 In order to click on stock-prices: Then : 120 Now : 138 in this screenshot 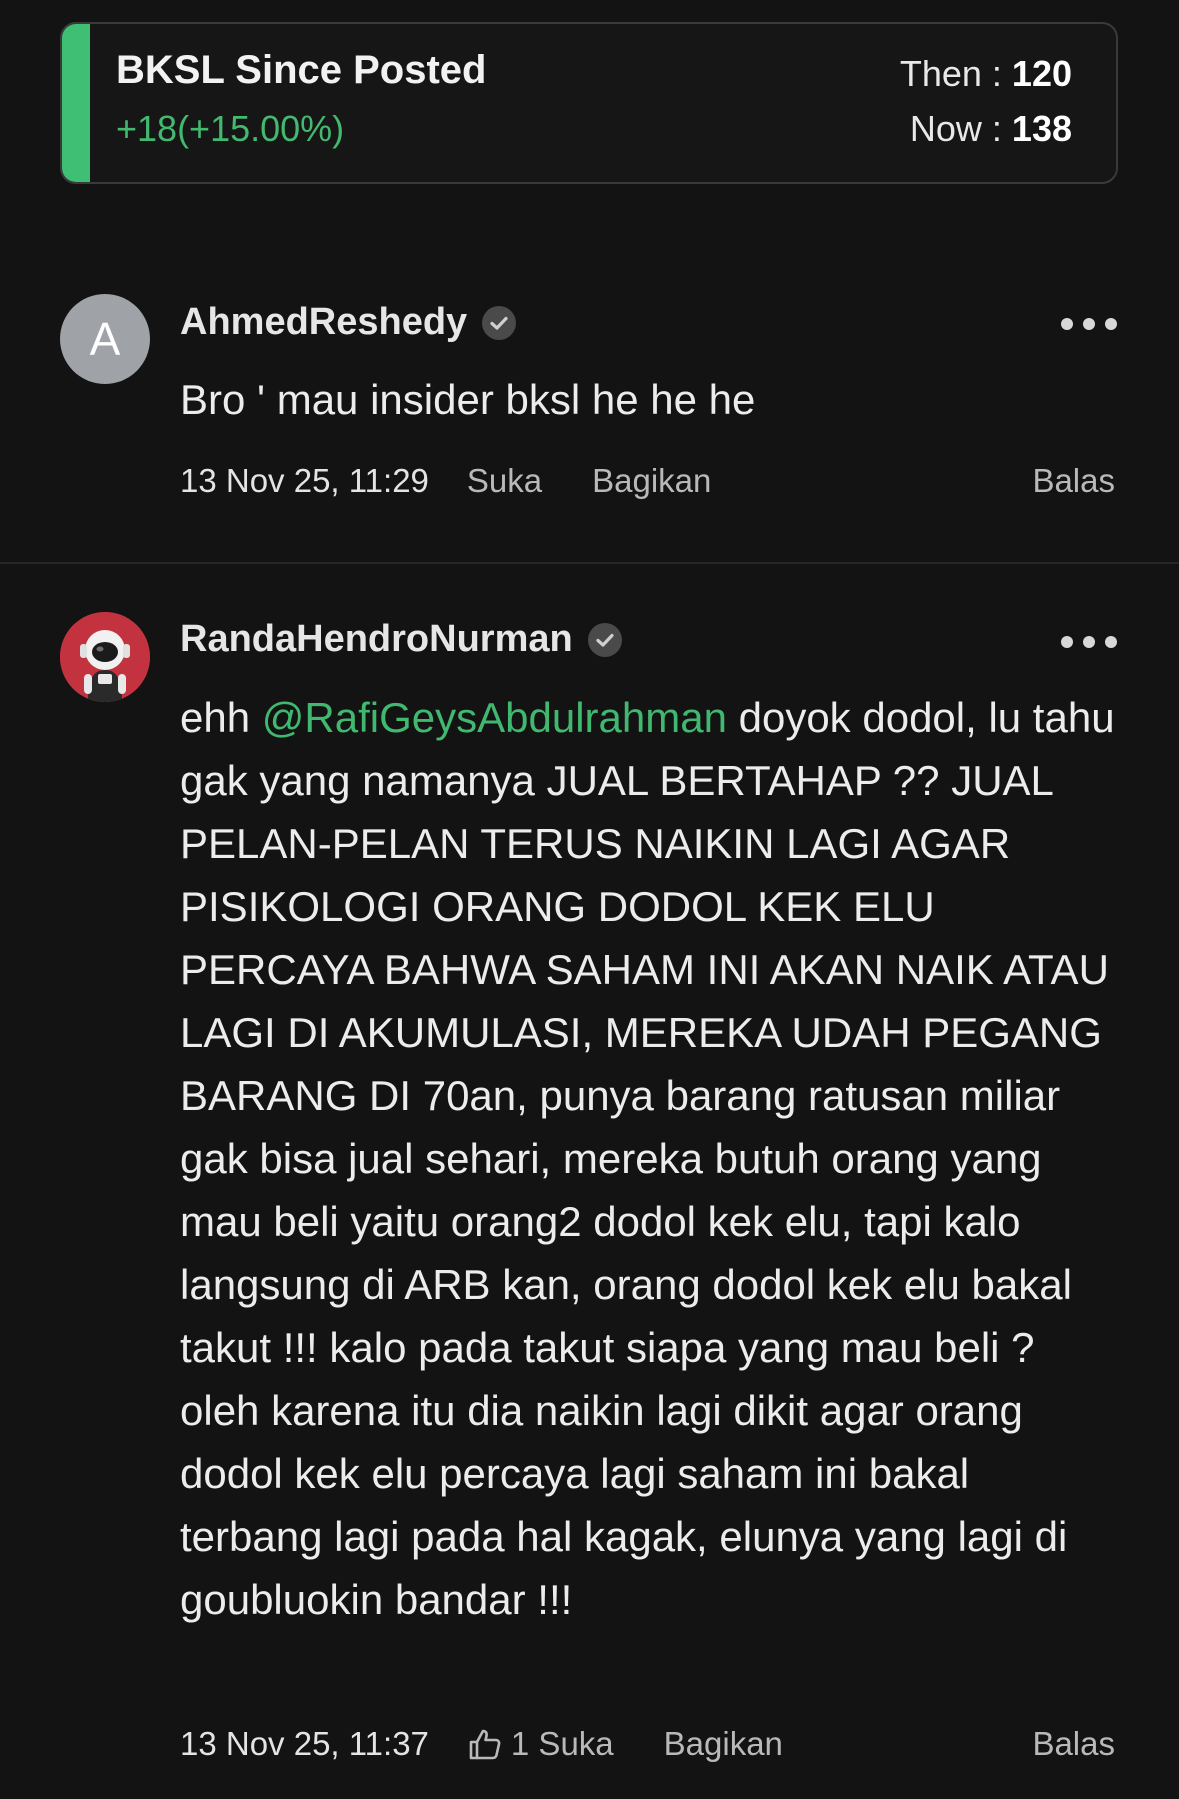, I will do `click(986, 101)`.